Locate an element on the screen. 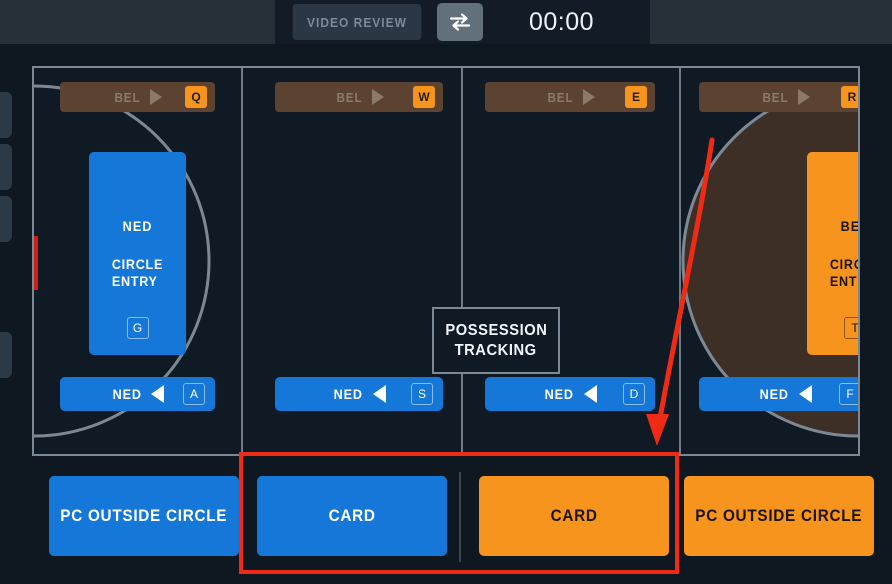 Image resolution: width=892 pixels, height=584 pixels. away-possession-label-2: BEL is located at coordinates (349, 97).